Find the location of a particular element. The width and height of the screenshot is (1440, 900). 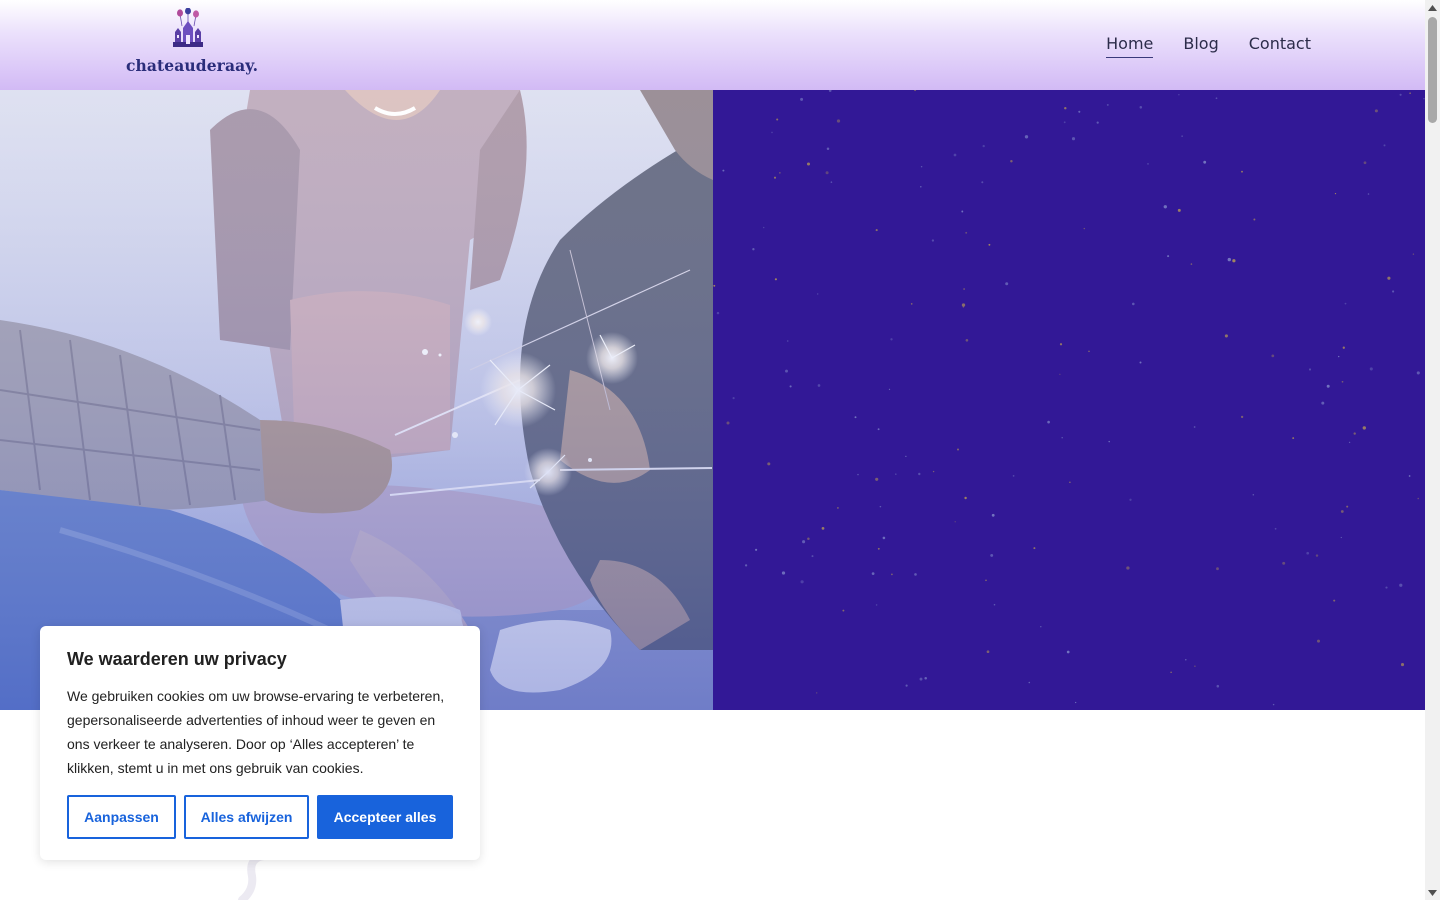

nav-home: Home is located at coordinates (1130, 46).